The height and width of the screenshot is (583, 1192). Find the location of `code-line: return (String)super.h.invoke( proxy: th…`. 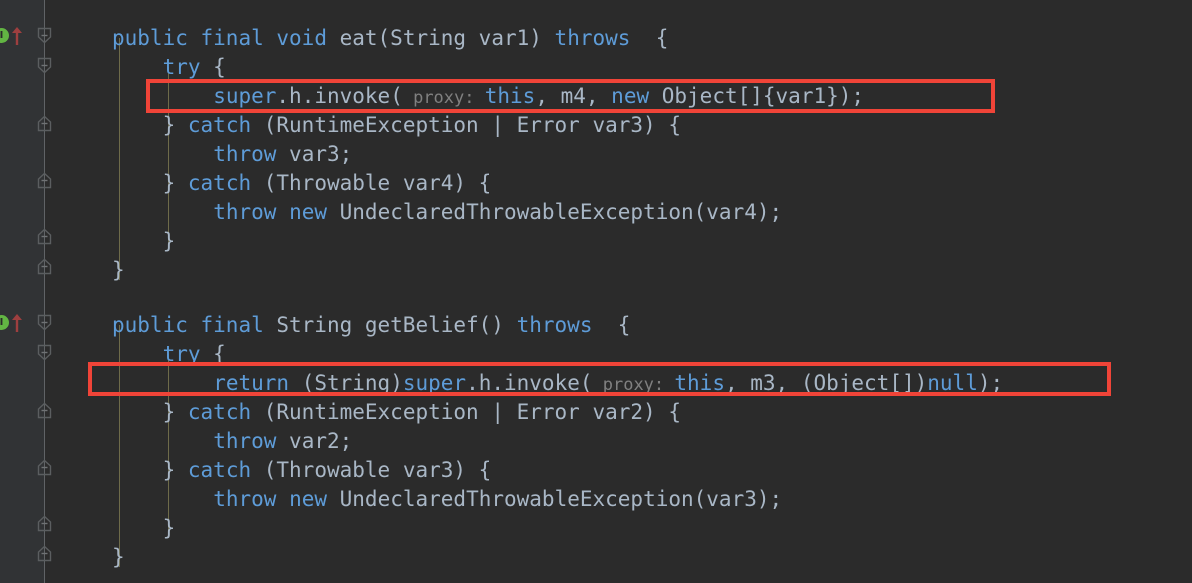

code-line: return (String)super.h.invoke( proxy: th… is located at coordinates (608, 383).